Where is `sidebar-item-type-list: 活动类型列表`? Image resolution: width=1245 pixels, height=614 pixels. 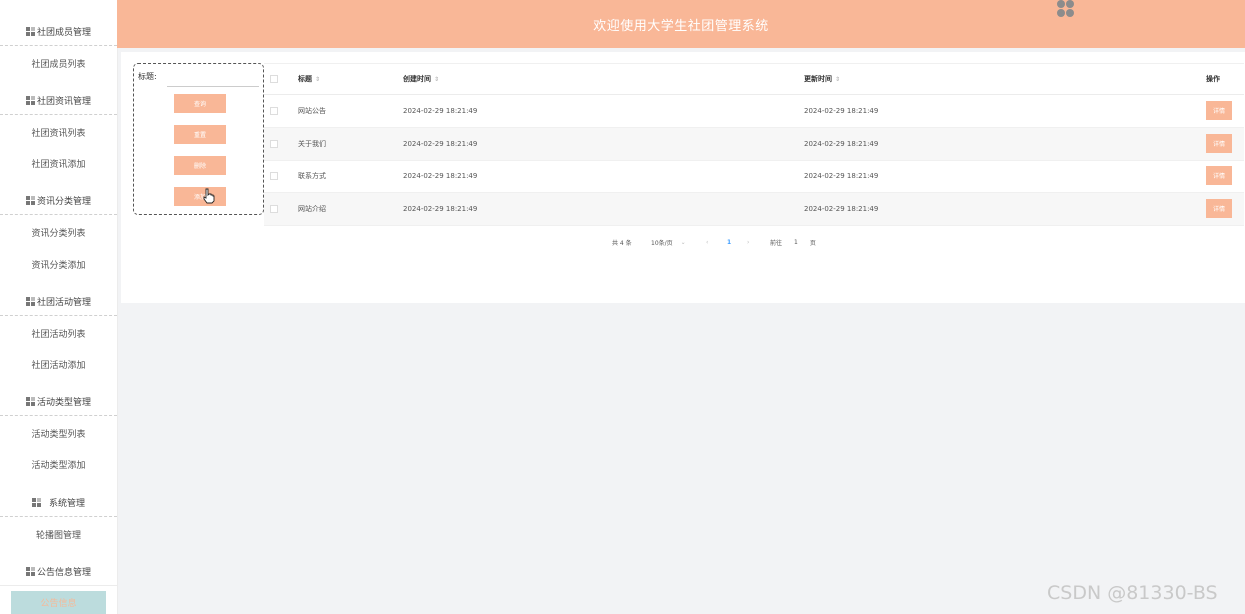
sidebar-item-type-list: 活动类型列表 is located at coordinates (58, 433).